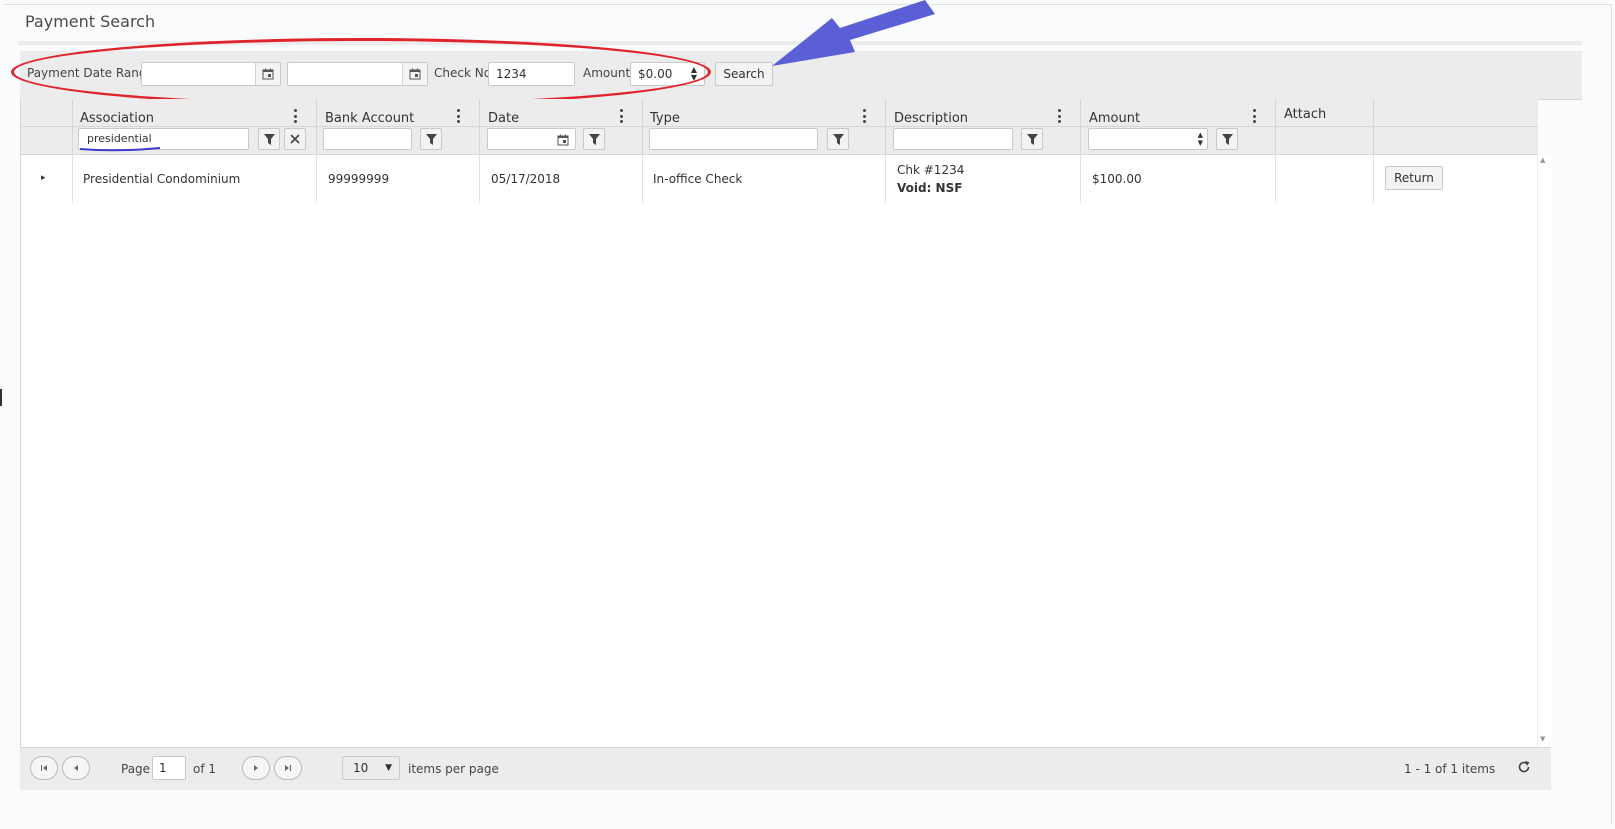  What do you see at coordinates (43, 178) in the screenshot?
I see `expand-row-icon: ▸` at bounding box center [43, 178].